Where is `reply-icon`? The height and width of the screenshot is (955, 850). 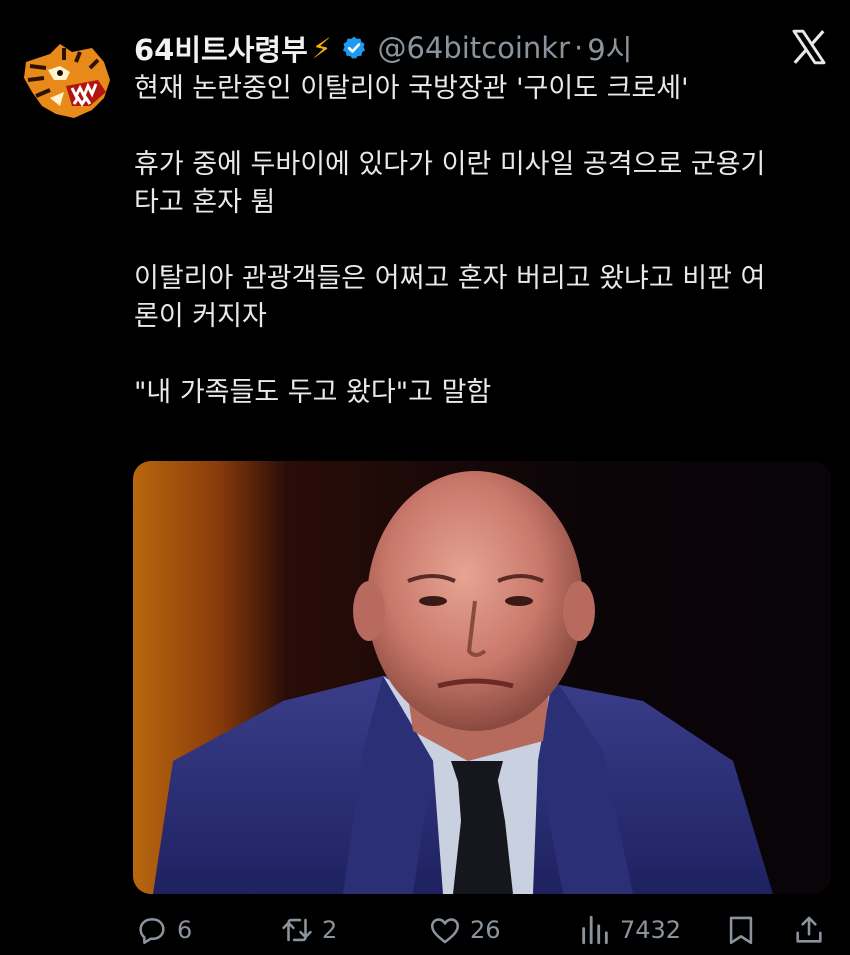 reply-icon is located at coordinates (152, 931).